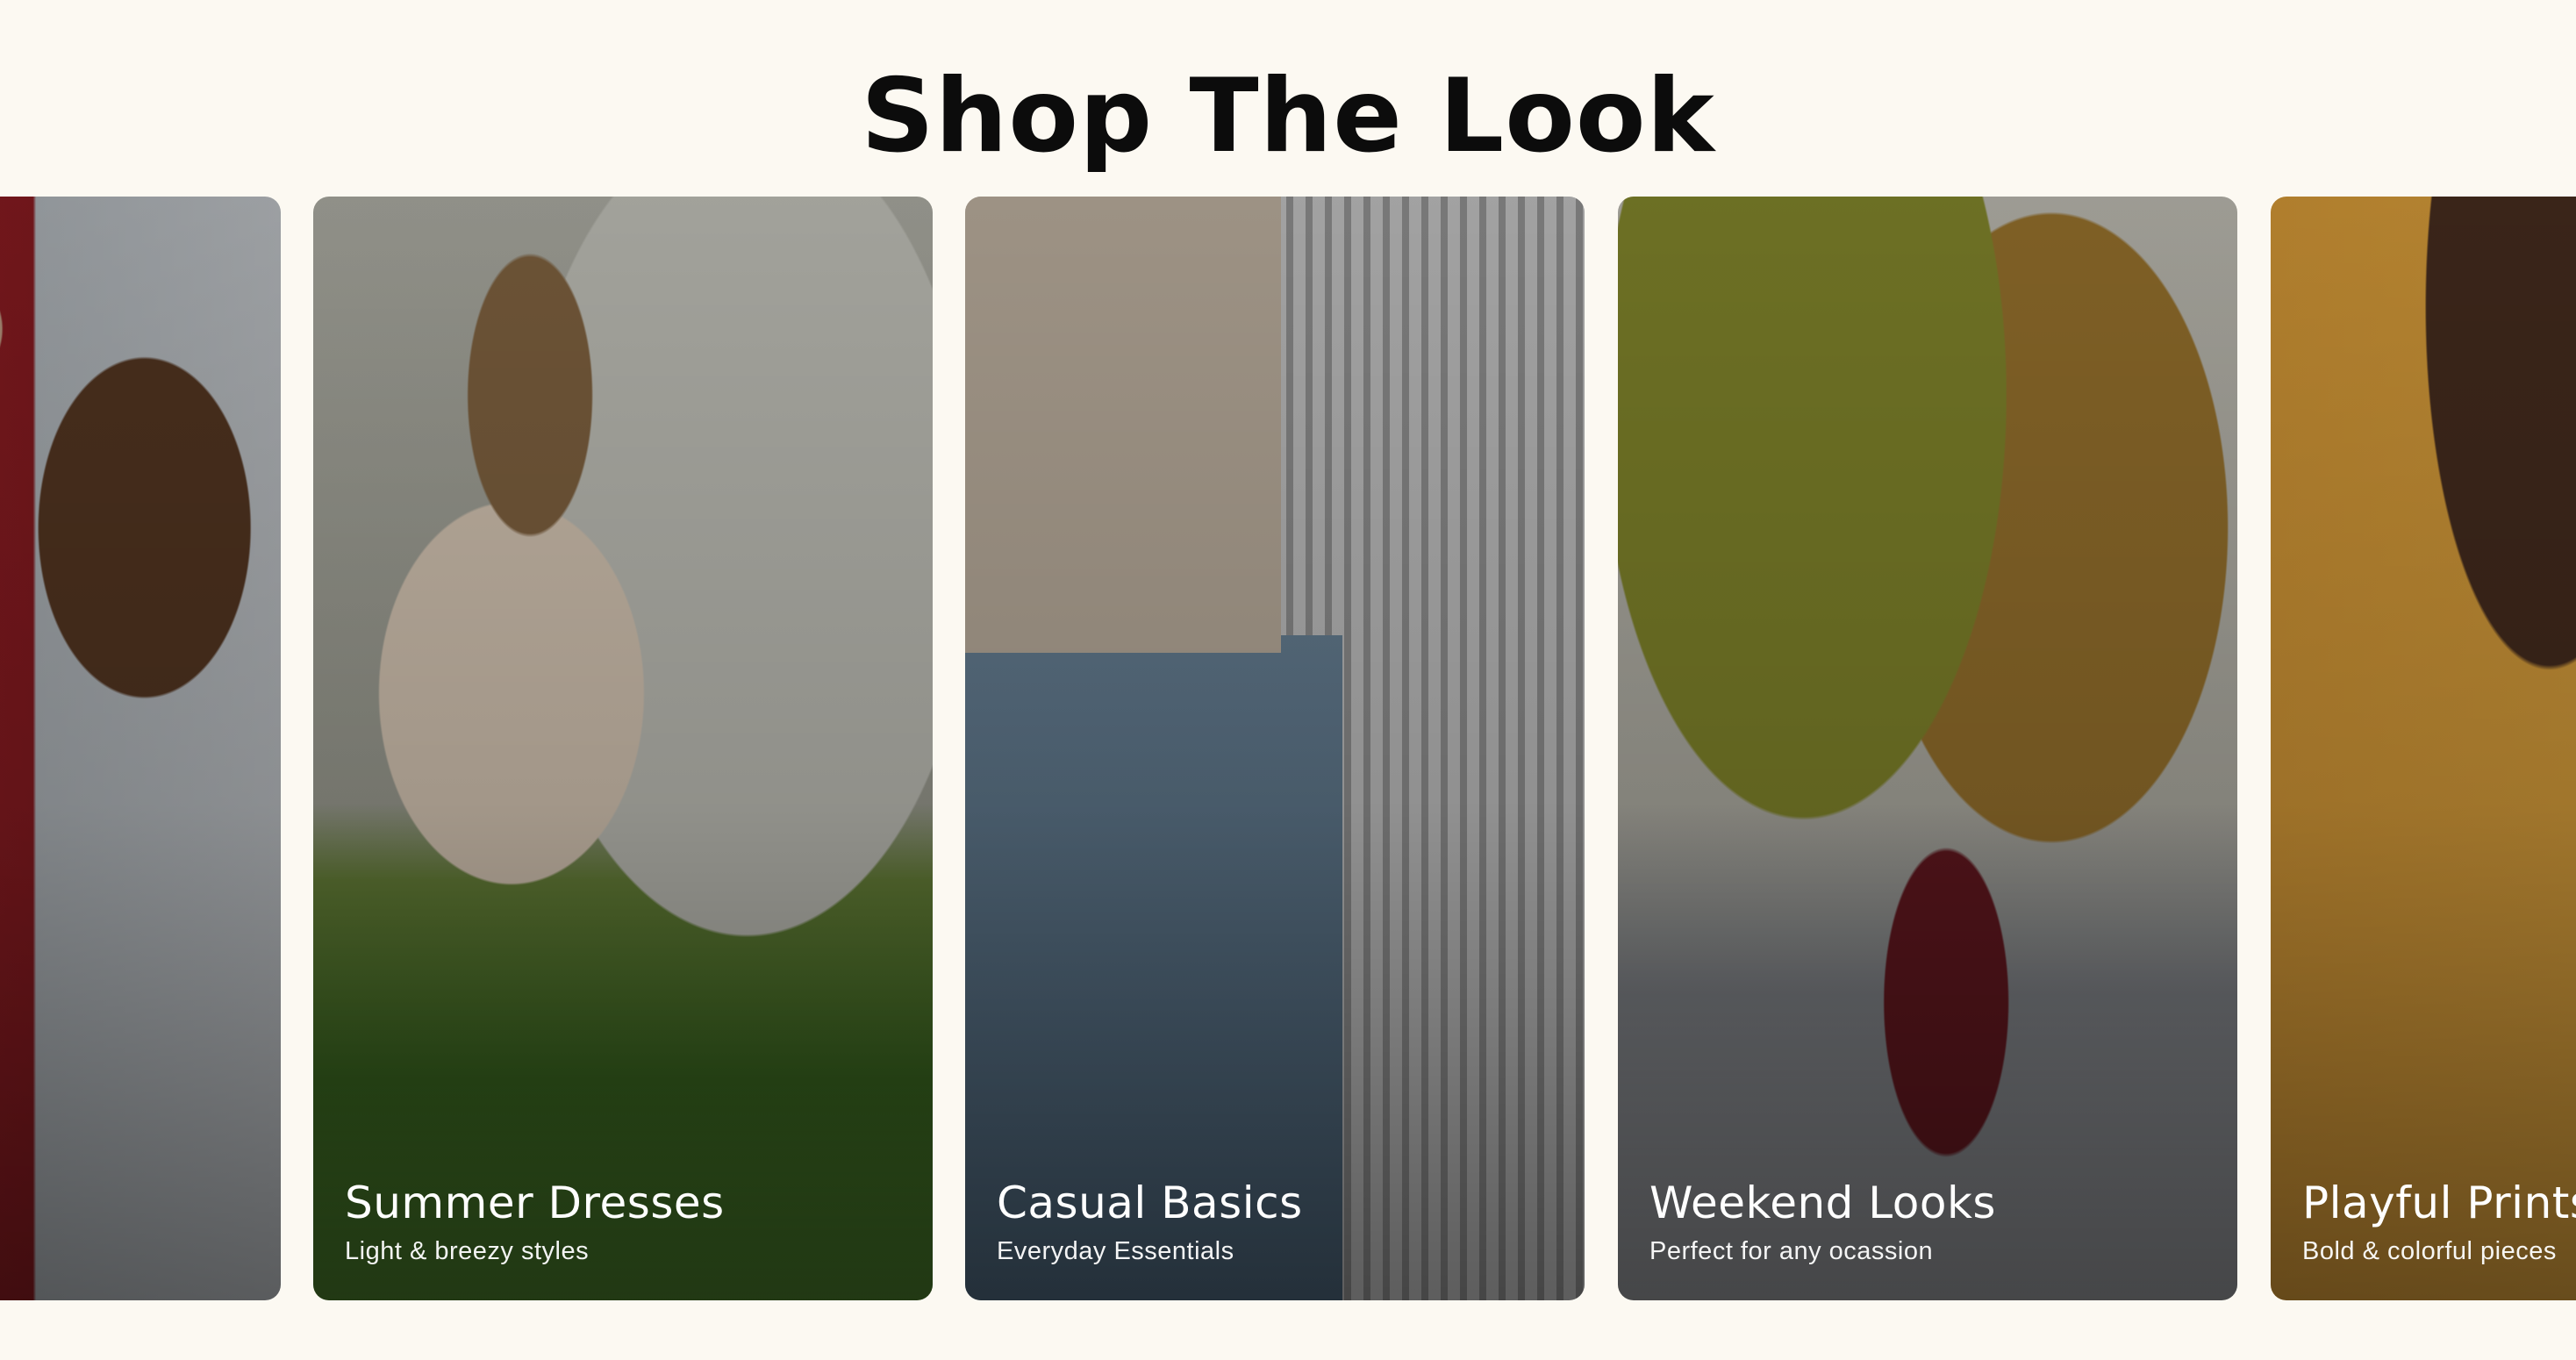 The width and height of the screenshot is (2576, 1360). What do you see at coordinates (140, 748) in the screenshot?
I see `look-card-red-dress` at bounding box center [140, 748].